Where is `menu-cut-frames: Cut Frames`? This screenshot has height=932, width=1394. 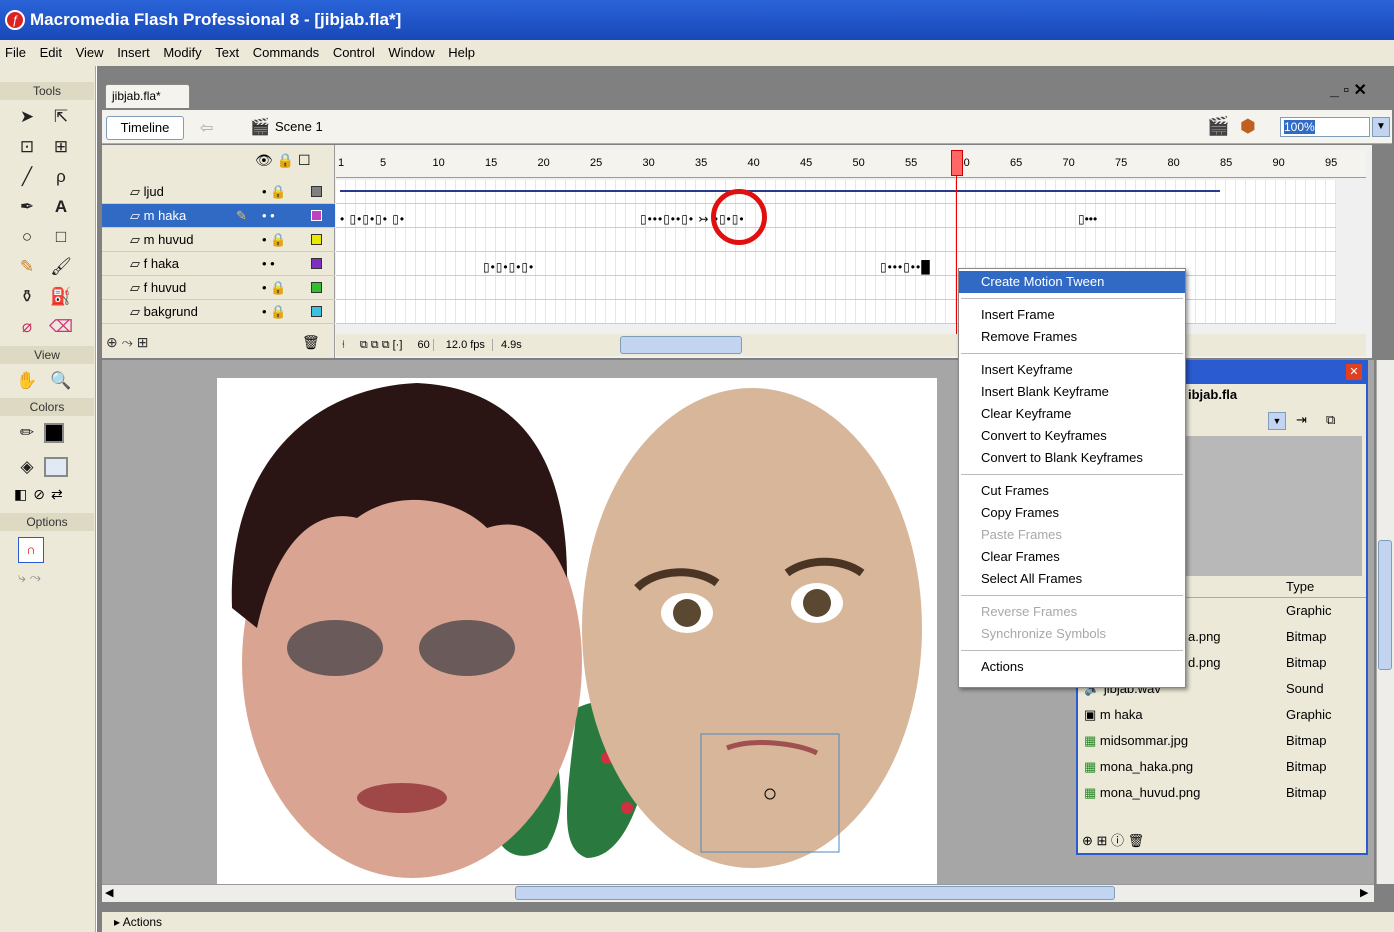 menu-cut-frames: Cut Frames is located at coordinates (1072, 491).